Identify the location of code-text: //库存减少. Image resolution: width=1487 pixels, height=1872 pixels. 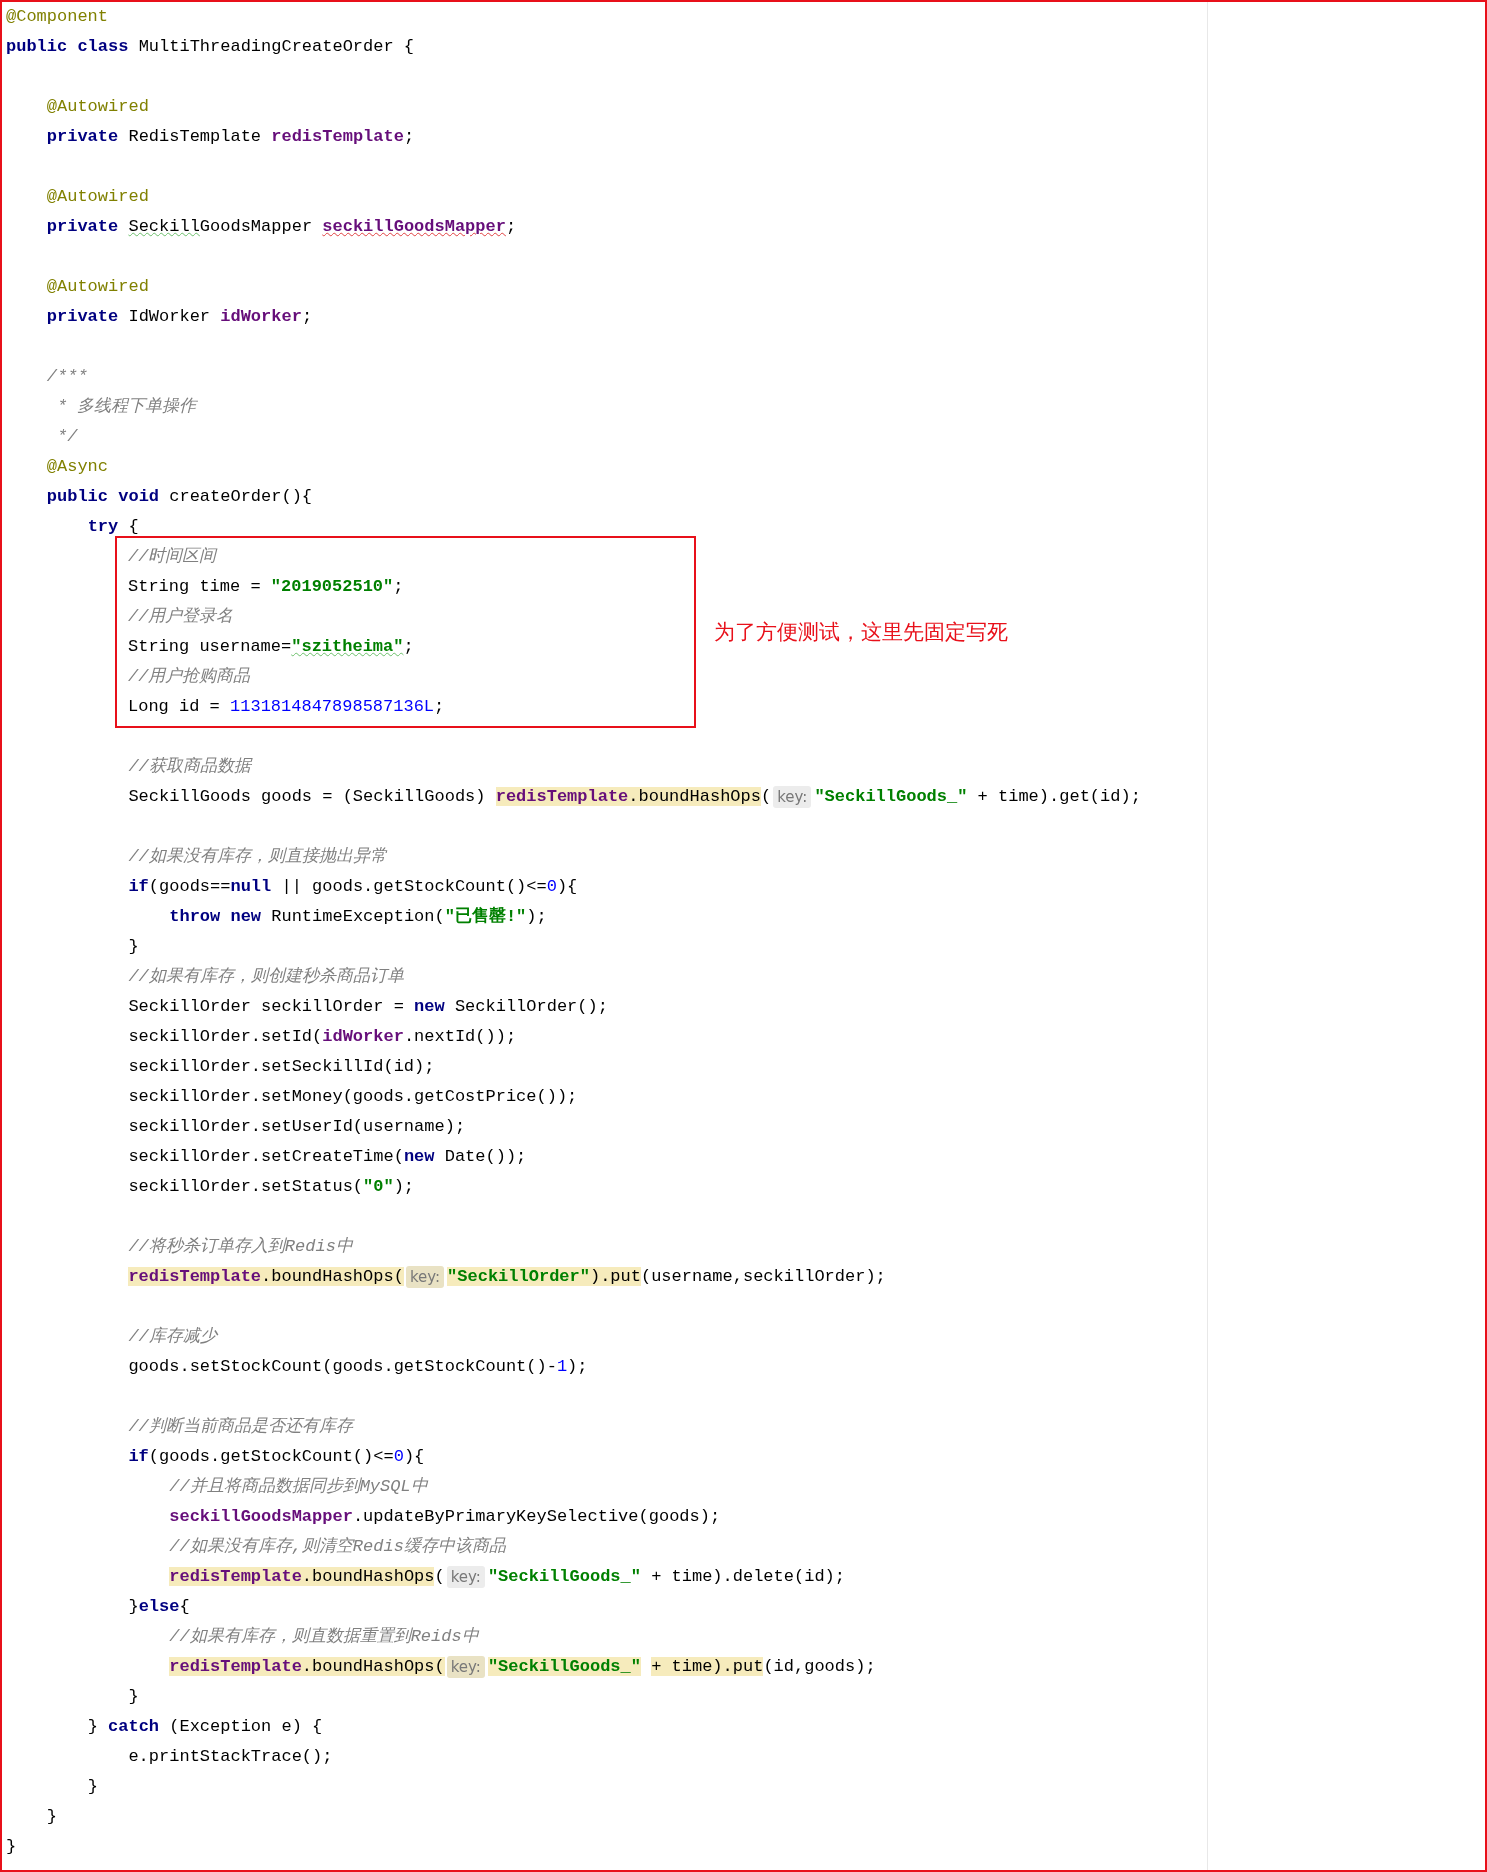
(172, 1336).